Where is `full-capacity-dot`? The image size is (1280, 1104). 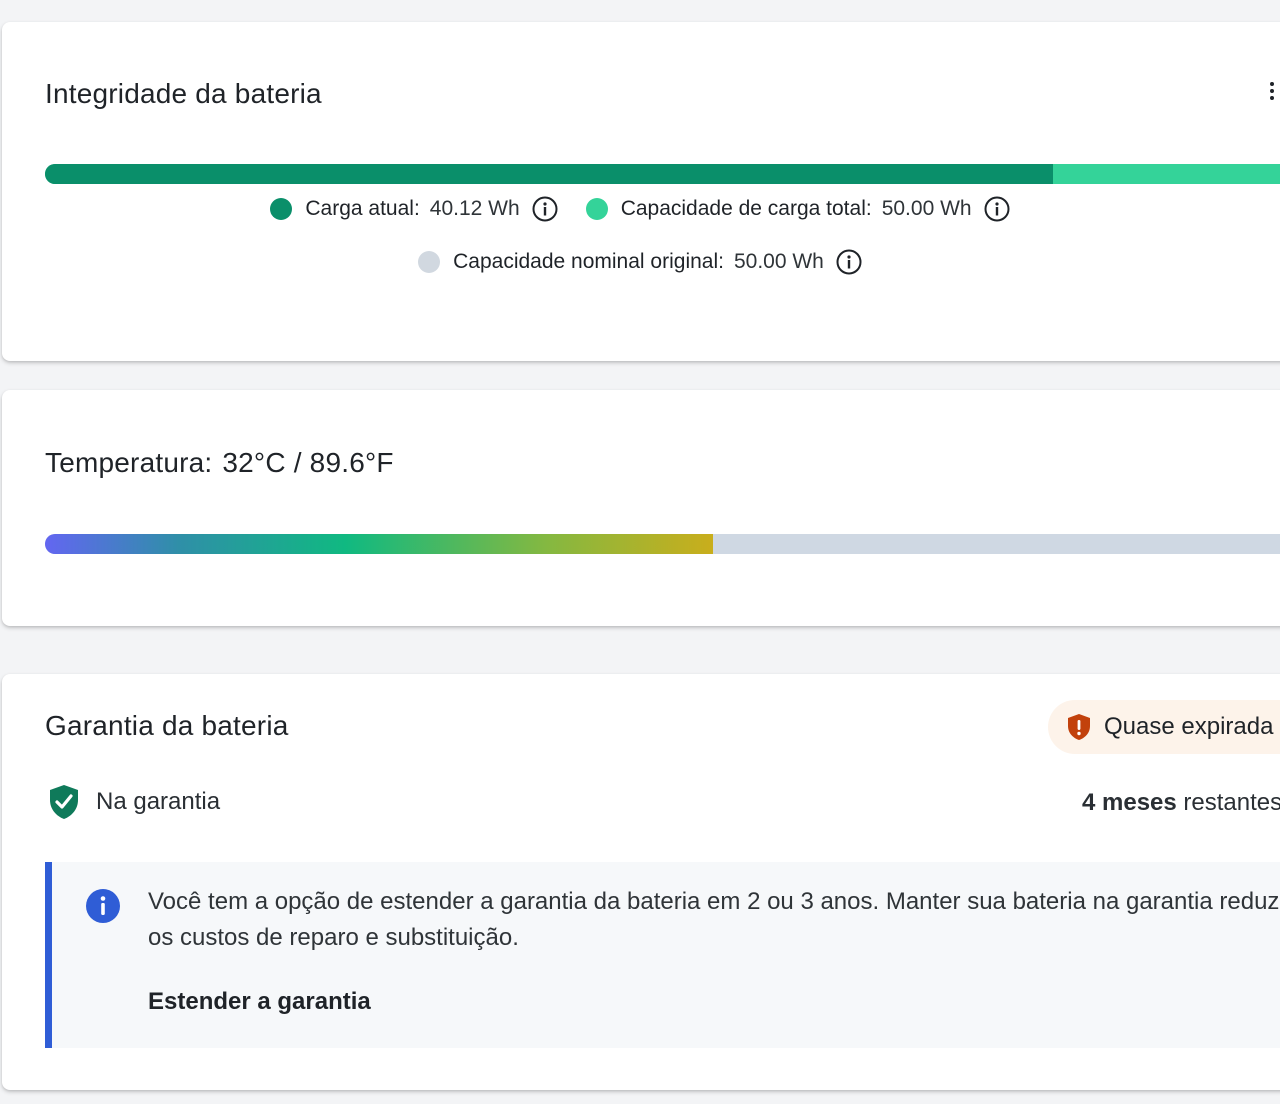 full-capacity-dot is located at coordinates (596, 209).